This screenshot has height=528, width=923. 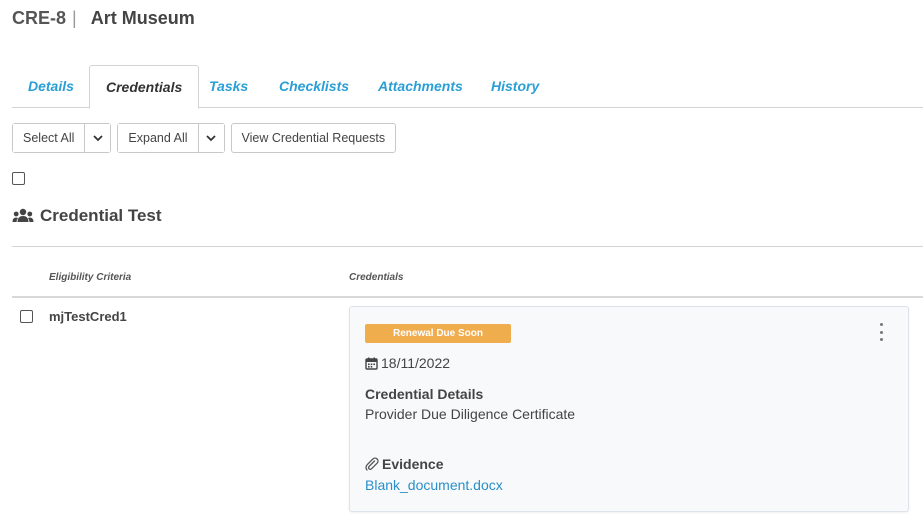 What do you see at coordinates (23, 215) in the screenshot?
I see `users-icon` at bounding box center [23, 215].